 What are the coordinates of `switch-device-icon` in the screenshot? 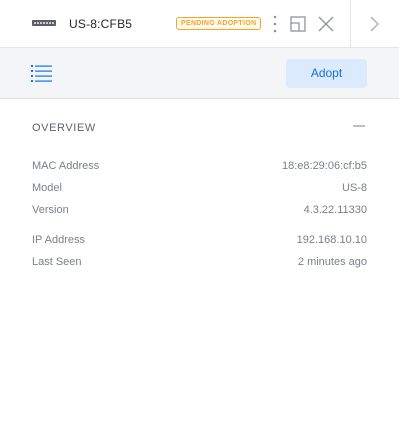 It's located at (44, 23).